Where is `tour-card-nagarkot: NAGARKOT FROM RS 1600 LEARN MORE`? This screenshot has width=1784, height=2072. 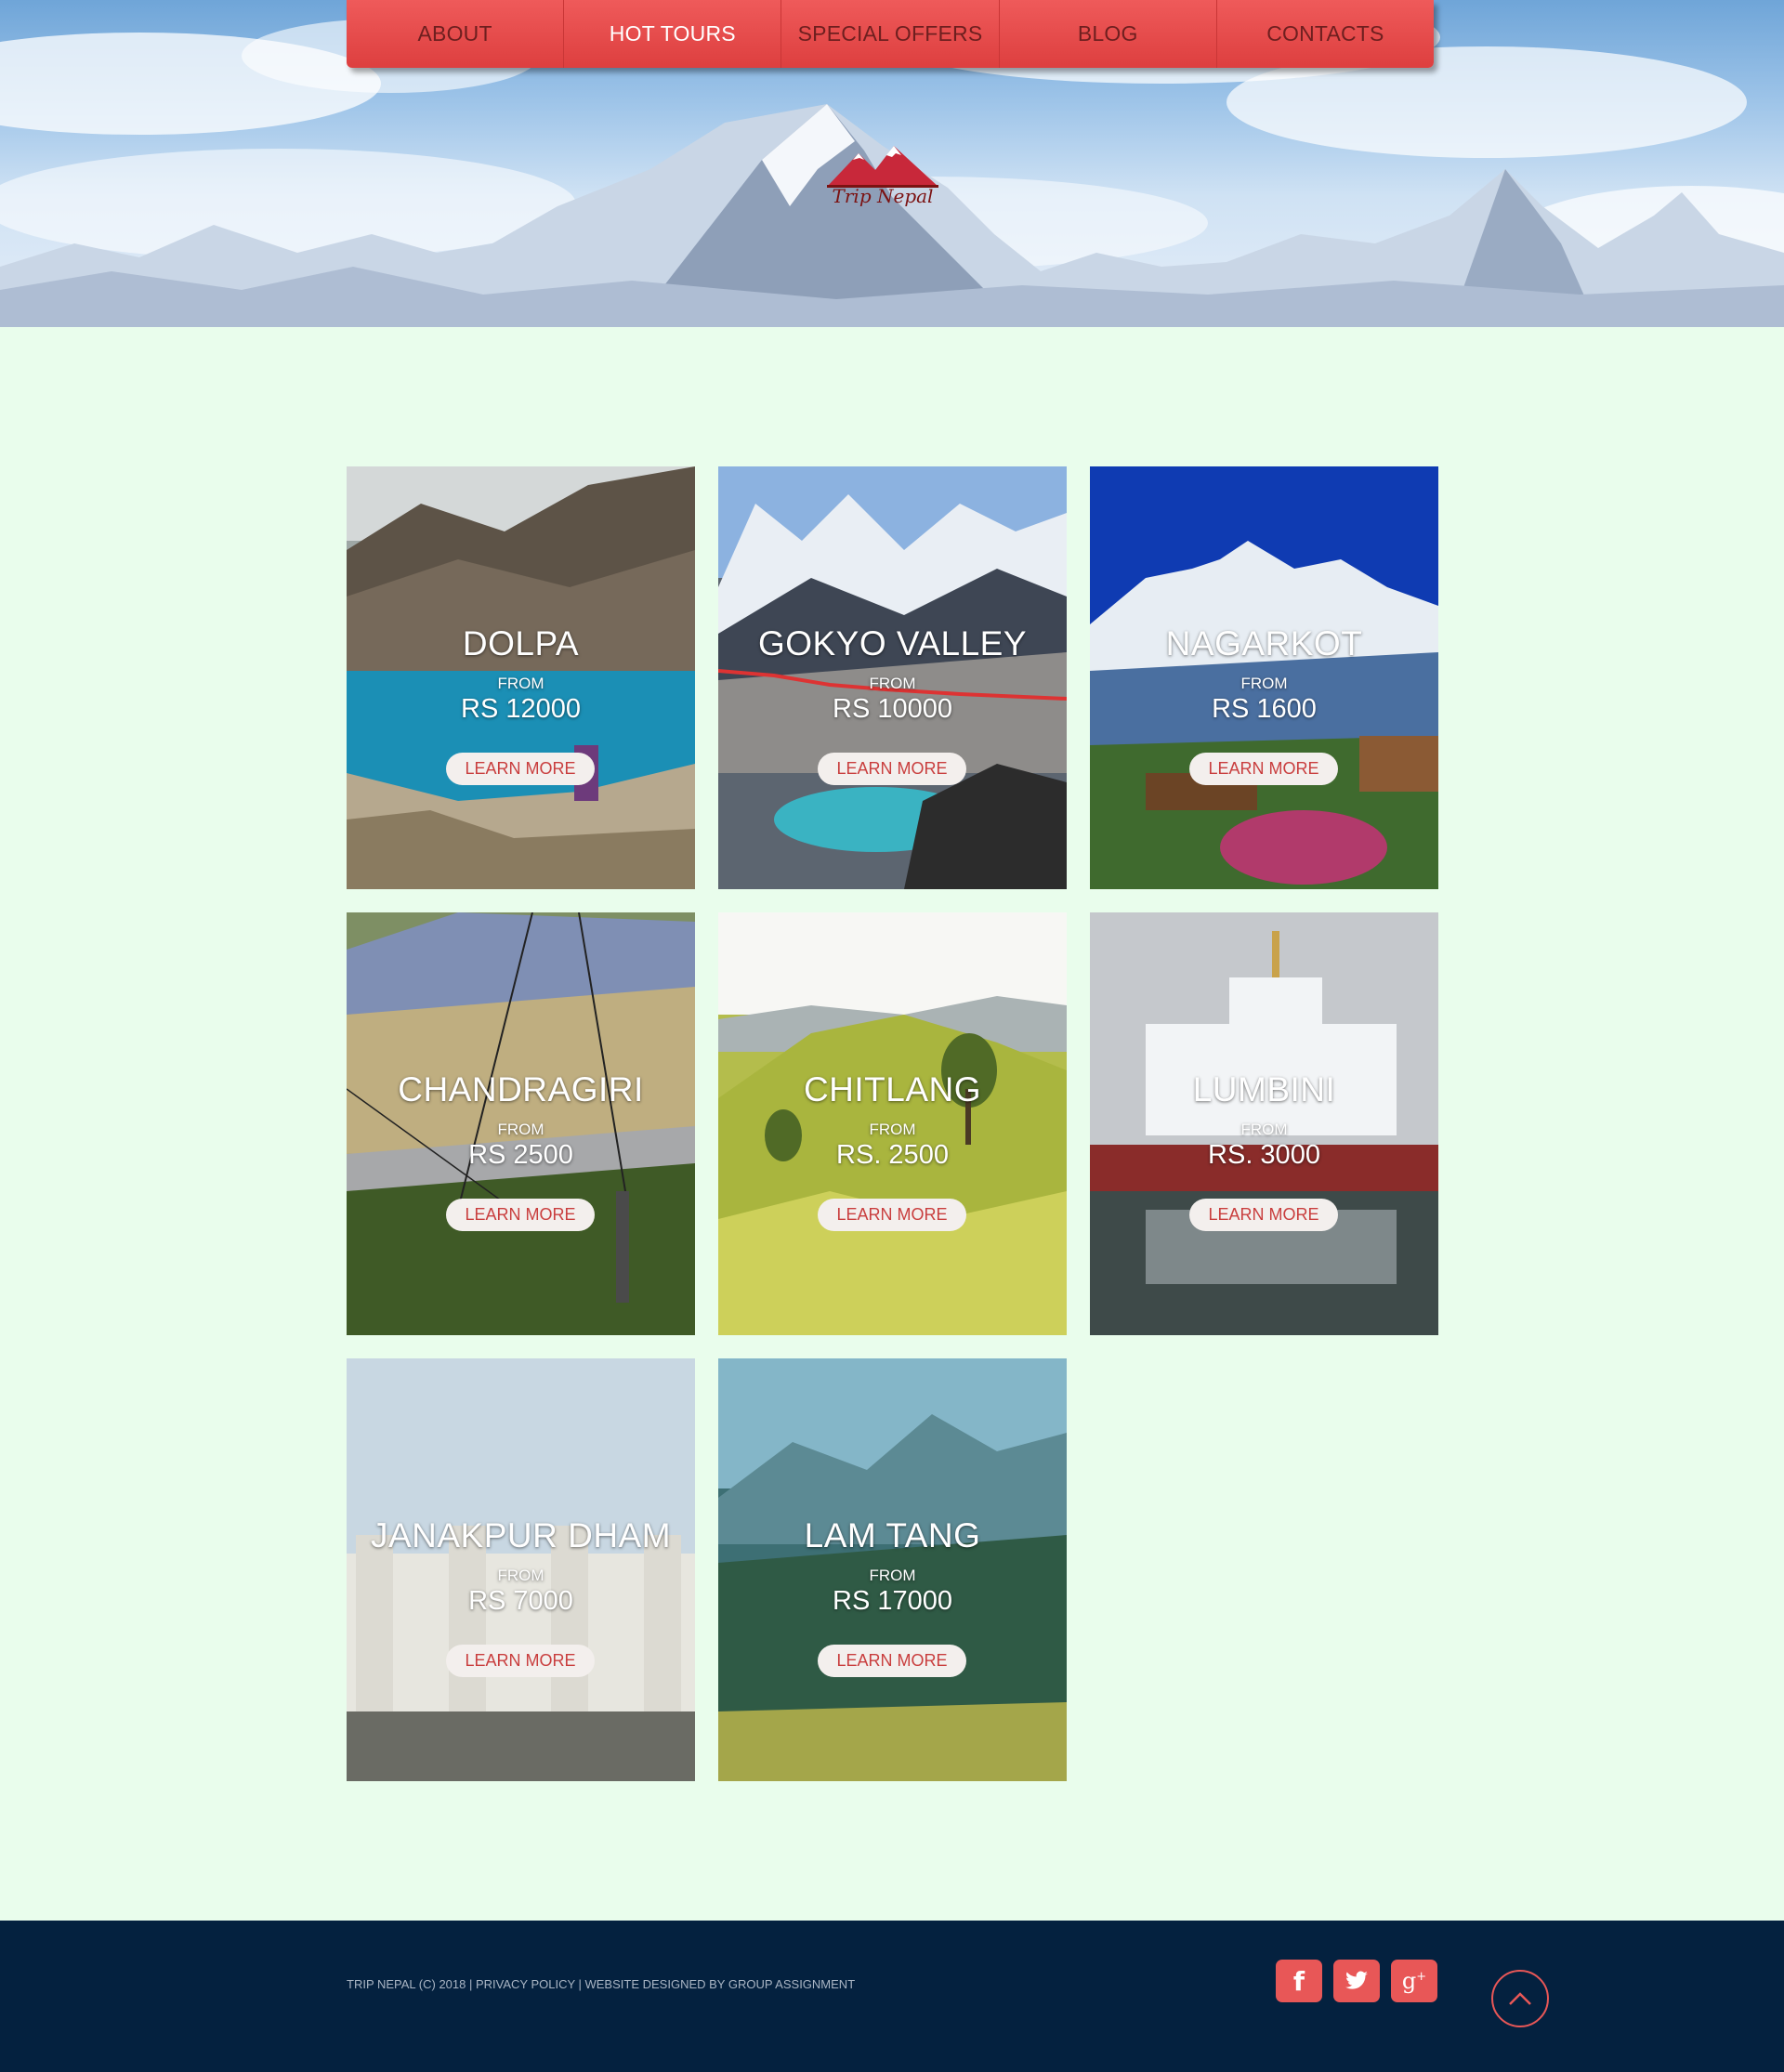
tour-card-nagarkot: NAGARKOT FROM RS 1600 LEARN MORE is located at coordinates (1264, 677).